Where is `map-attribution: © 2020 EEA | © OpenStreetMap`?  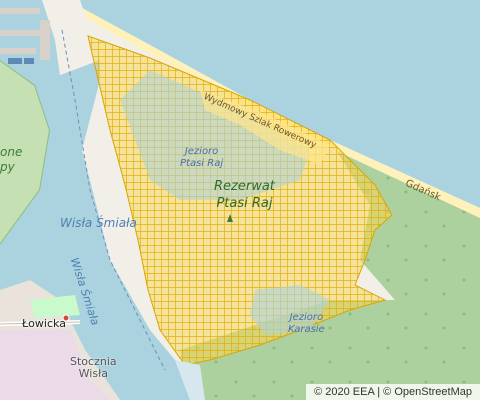 map-attribution: © 2020 EEA | © OpenStreetMap is located at coordinates (393, 392).